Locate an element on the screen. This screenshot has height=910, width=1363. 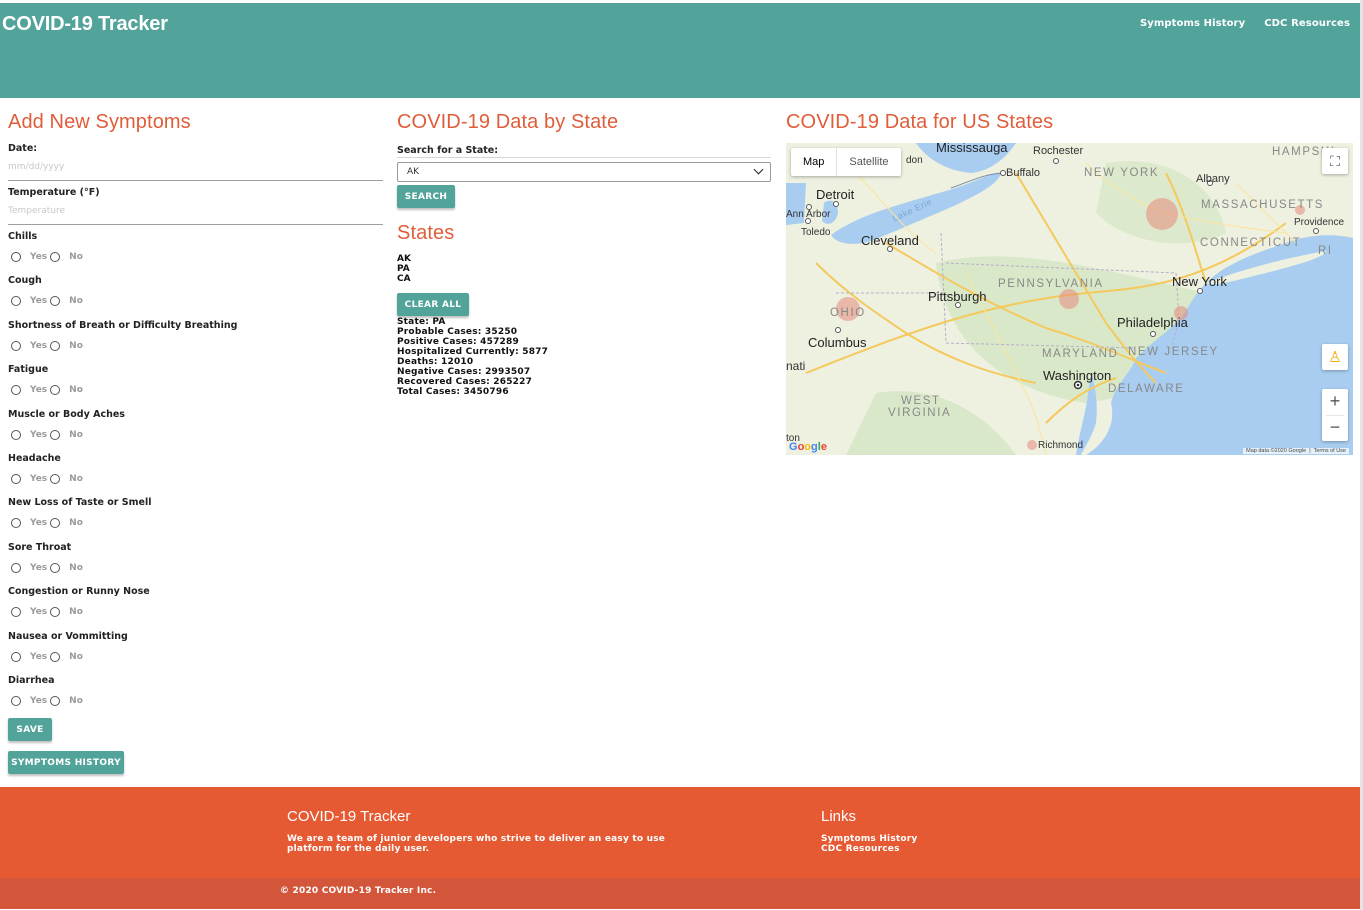
terms-link: Terms of Use is located at coordinates (1330, 451).